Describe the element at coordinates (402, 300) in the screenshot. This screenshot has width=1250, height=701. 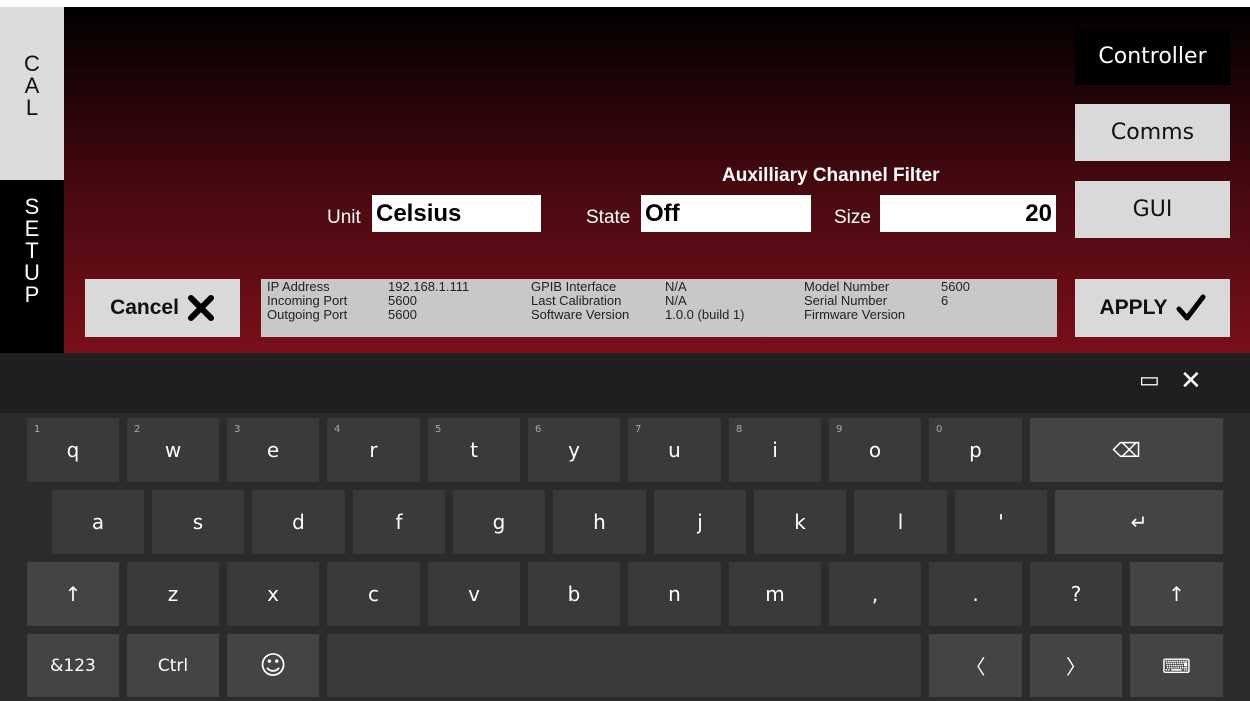
I see `incoming-port-value: 5600` at that location.